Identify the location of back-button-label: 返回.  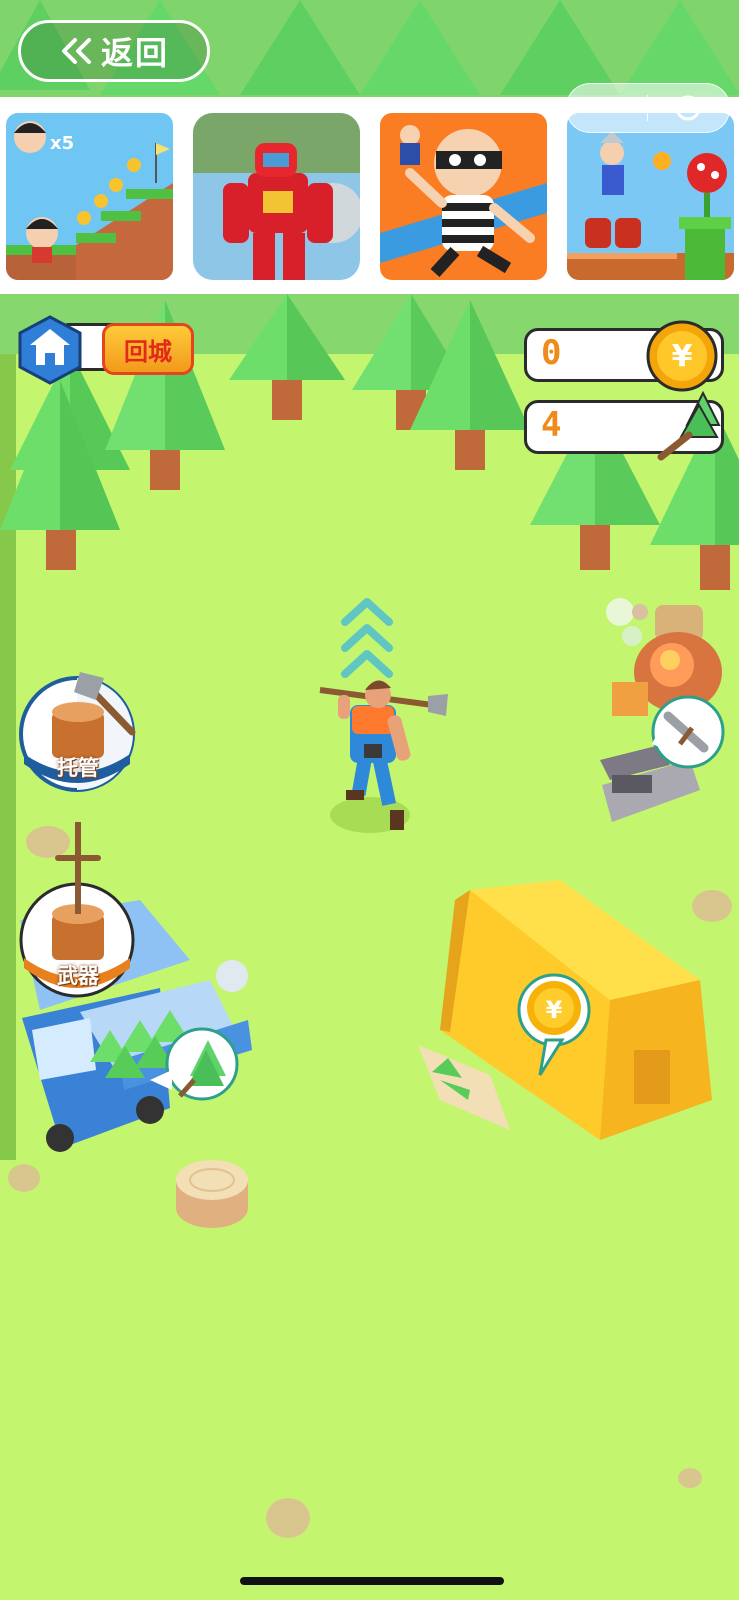
(134, 53).